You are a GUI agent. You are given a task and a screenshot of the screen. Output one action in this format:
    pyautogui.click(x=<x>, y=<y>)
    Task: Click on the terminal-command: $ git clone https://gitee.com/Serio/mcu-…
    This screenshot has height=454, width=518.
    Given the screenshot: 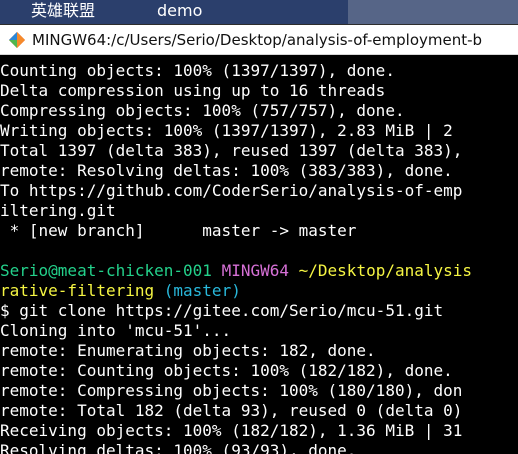 What is the action you would take?
    pyautogui.click(x=222, y=310)
    